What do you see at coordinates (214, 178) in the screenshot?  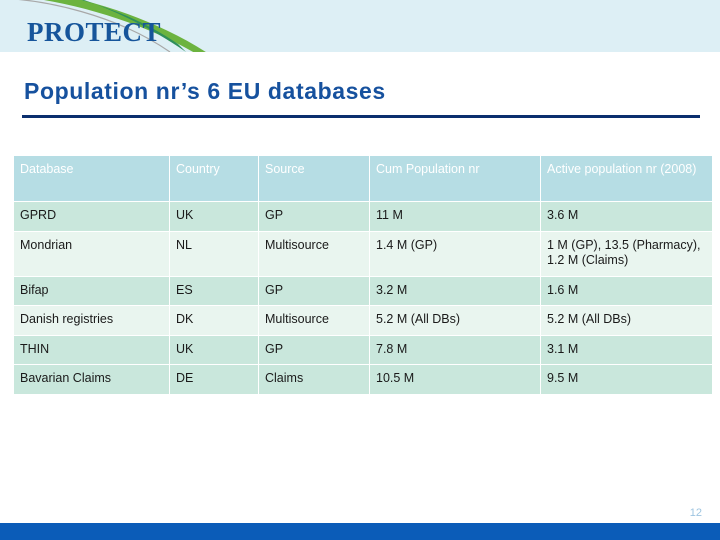 I see `column-header-country: Country` at bounding box center [214, 178].